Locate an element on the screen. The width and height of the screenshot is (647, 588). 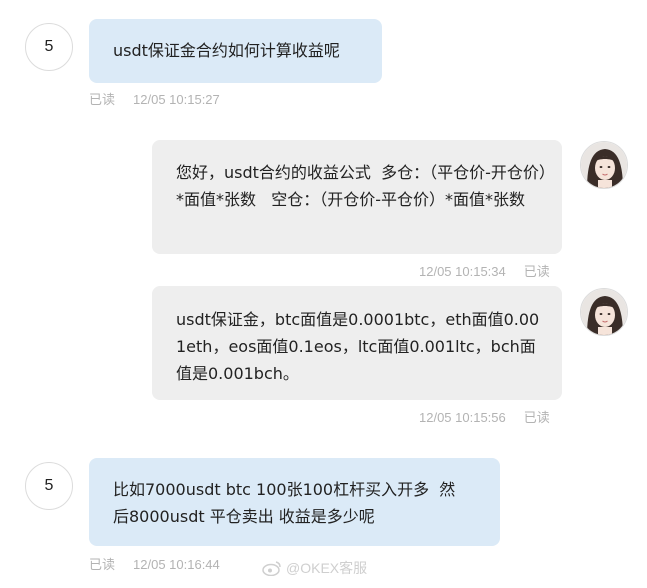
user-message-bubble: usdt保证金合约如何计算收益呢 is located at coordinates (235, 51).